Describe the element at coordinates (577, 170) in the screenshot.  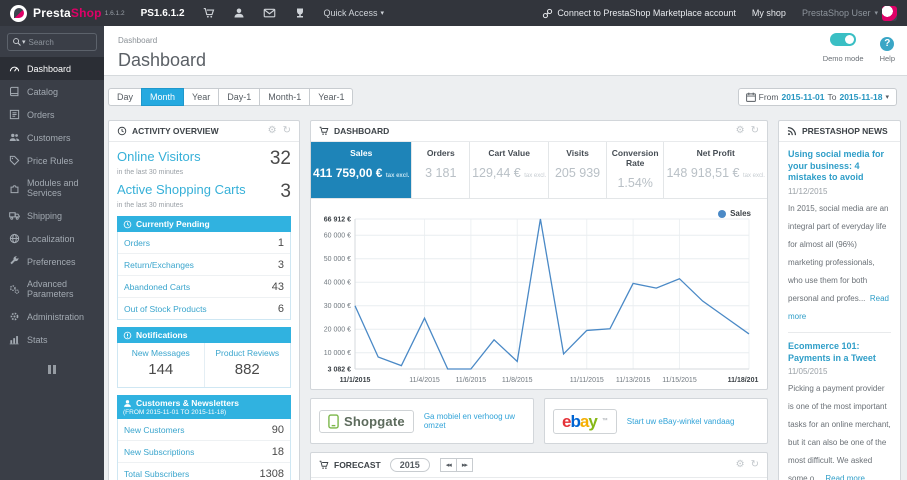
I see `kpi-visits: Visits 205 939` at that location.